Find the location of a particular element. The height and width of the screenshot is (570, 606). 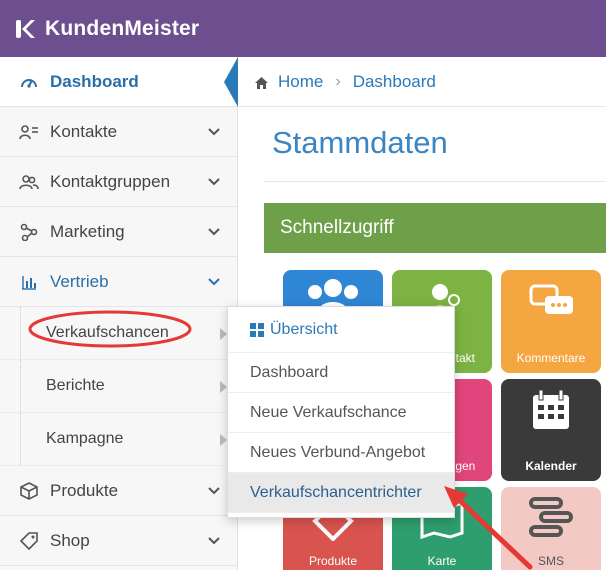

menu-item-label: Dashboard is located at coordinates (289, 372).